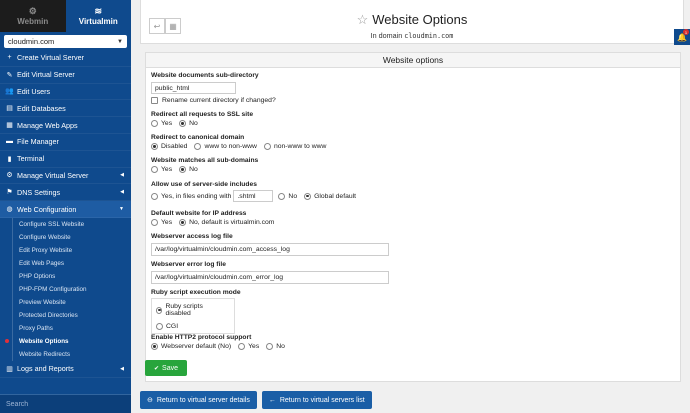  What do you see at coordinates (9, 210) in the screenshot?
I see `globe-icon: ◍` at bounding box center [9, 210].